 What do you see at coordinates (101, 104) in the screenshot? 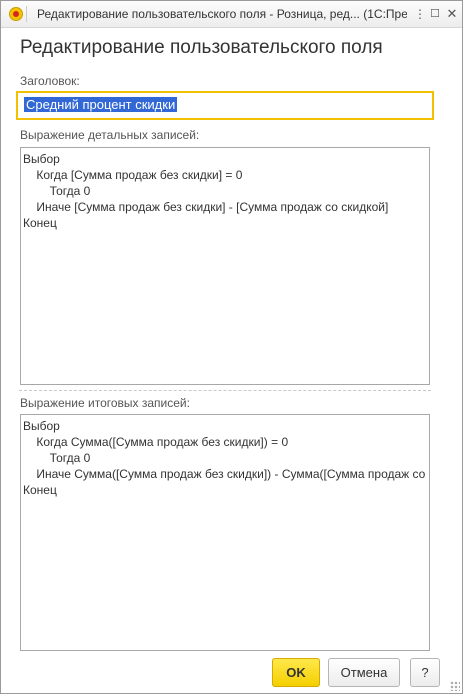
I see `title-input-value: Средний процент скидки` at bounding box center [101, 104].